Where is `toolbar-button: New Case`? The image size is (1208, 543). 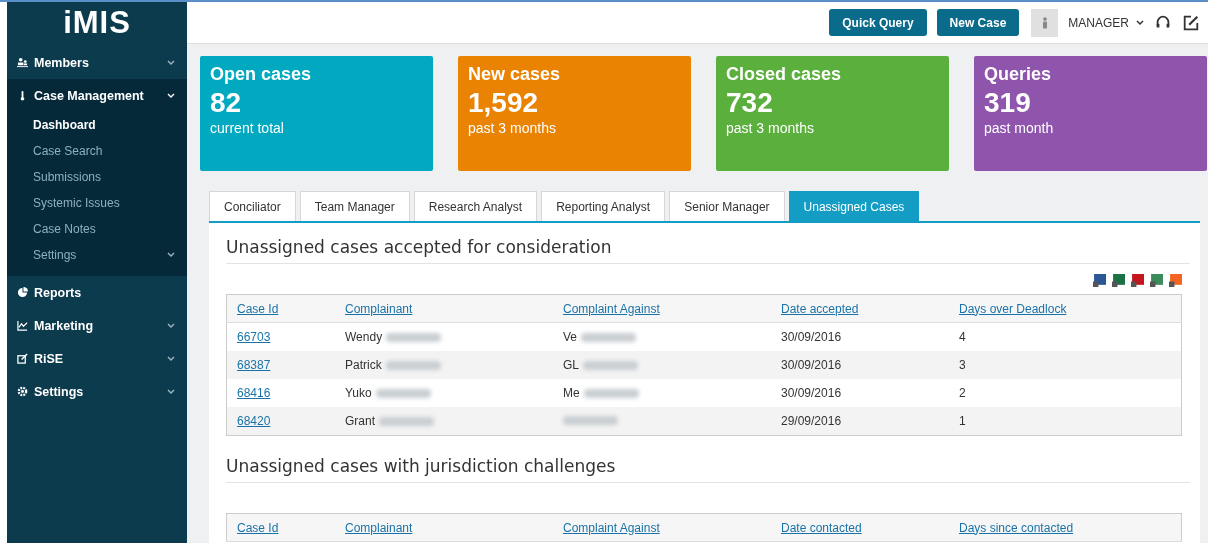
toolbar-button: New Case is located at coordinates (978, 22).